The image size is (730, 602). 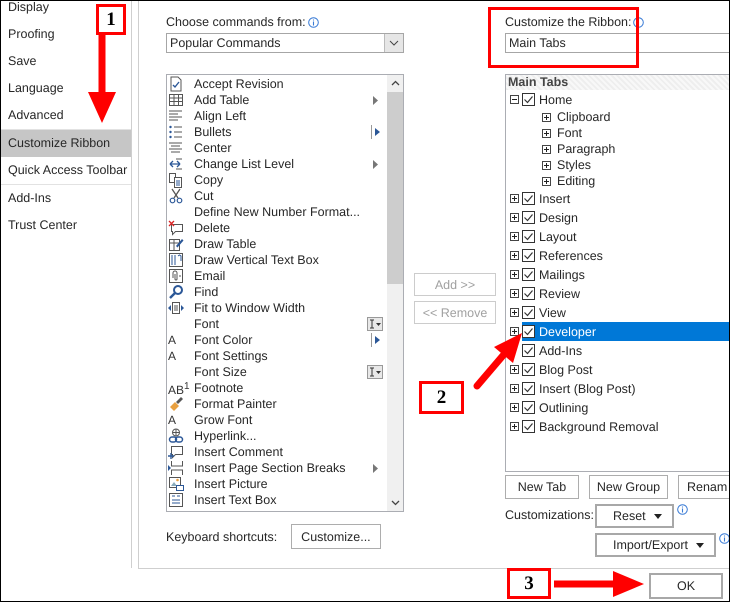 I want to click on sidebar-item: Language, so click(x=34, y=88).